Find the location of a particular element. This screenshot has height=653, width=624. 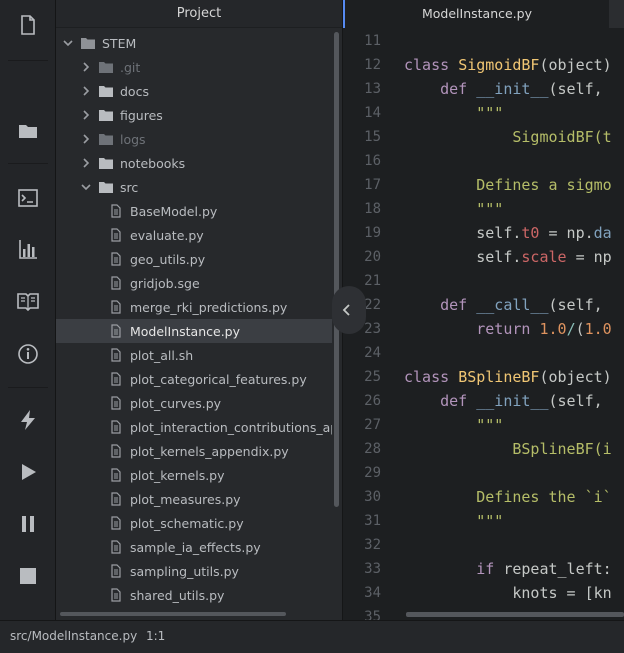

code-token: SigmoidBF(t is located at coordinates (508, 137).